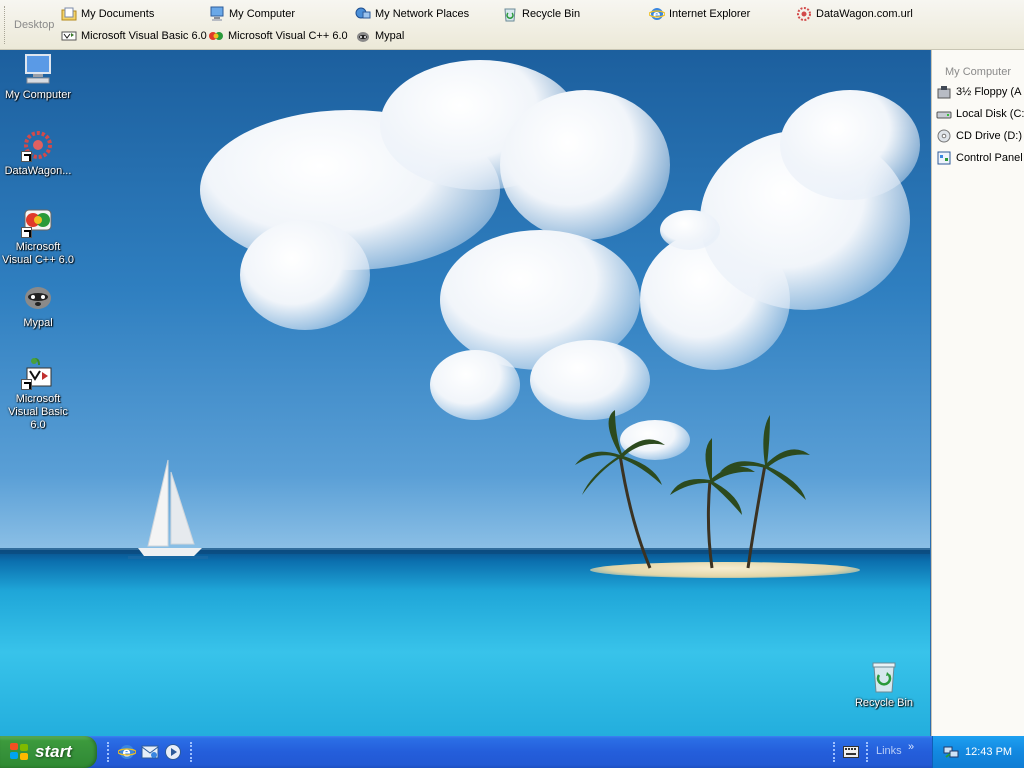  I want to click on toolbar-item-my-computer: My Computer, so click(252, 14).